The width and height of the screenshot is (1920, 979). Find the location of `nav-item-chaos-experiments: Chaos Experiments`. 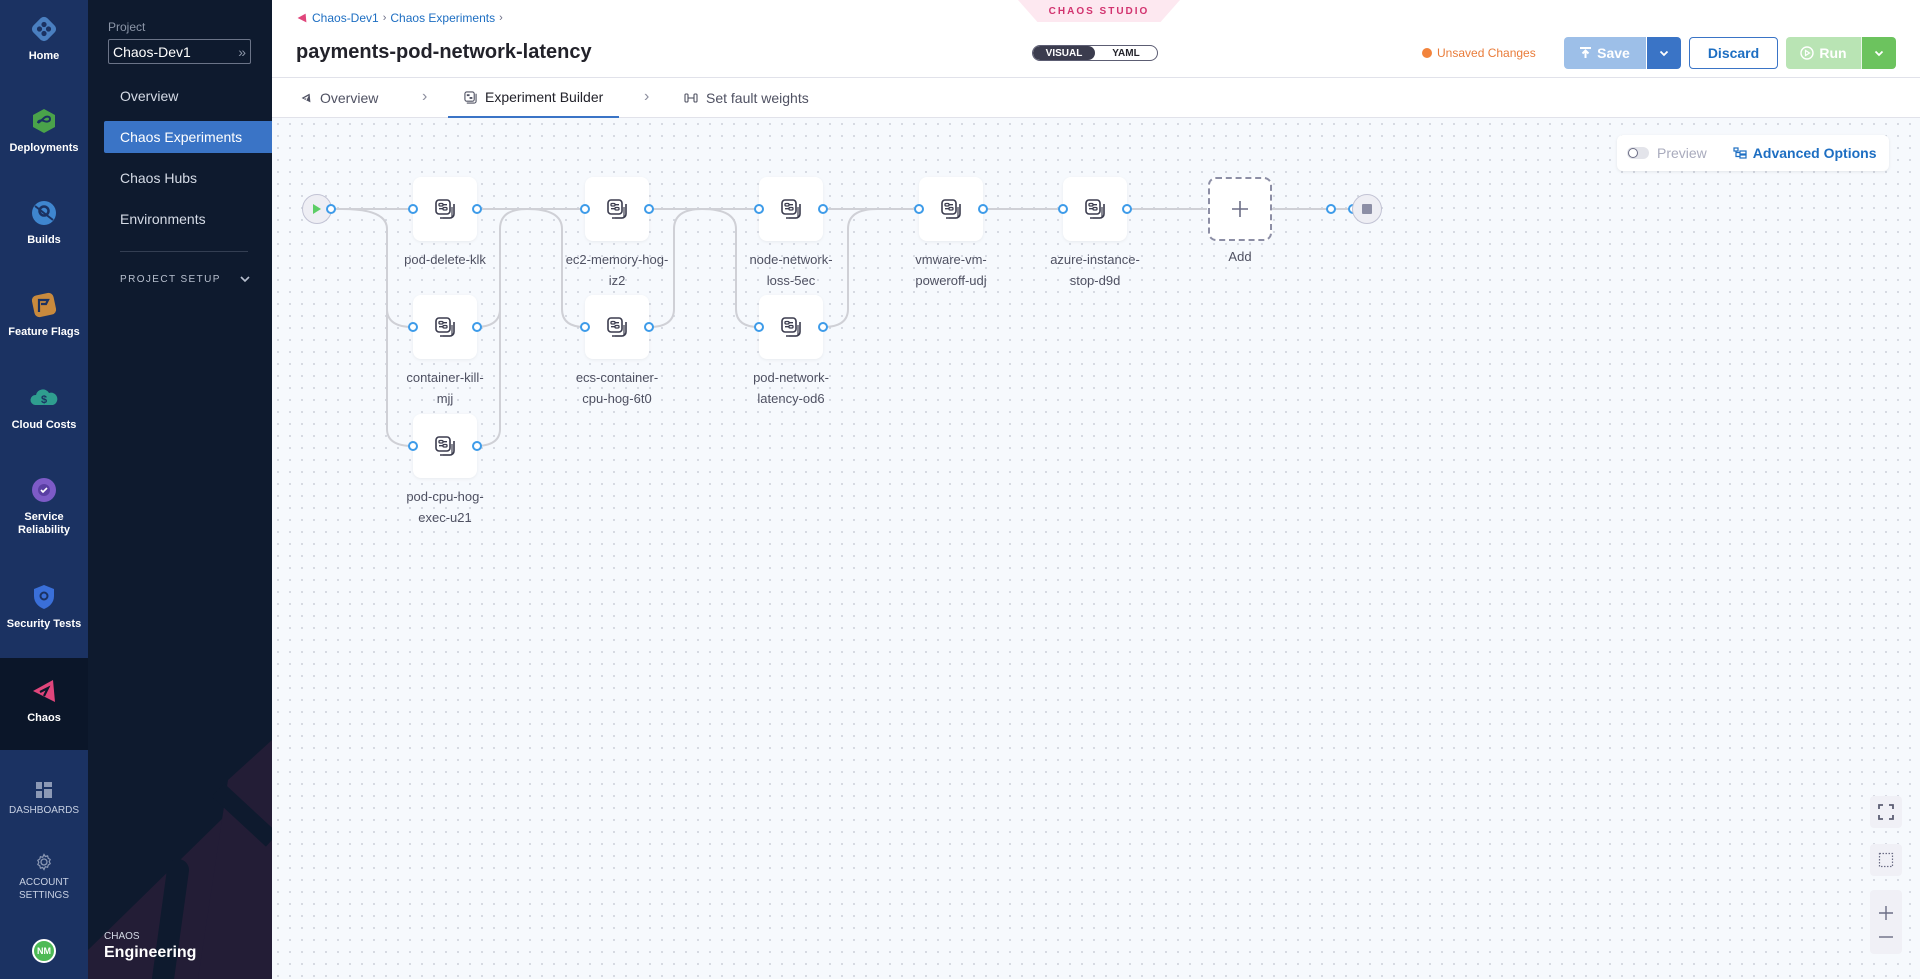

nav-item-chaos-experiments: Chaos Experiments is located at coordinates (188, 137).